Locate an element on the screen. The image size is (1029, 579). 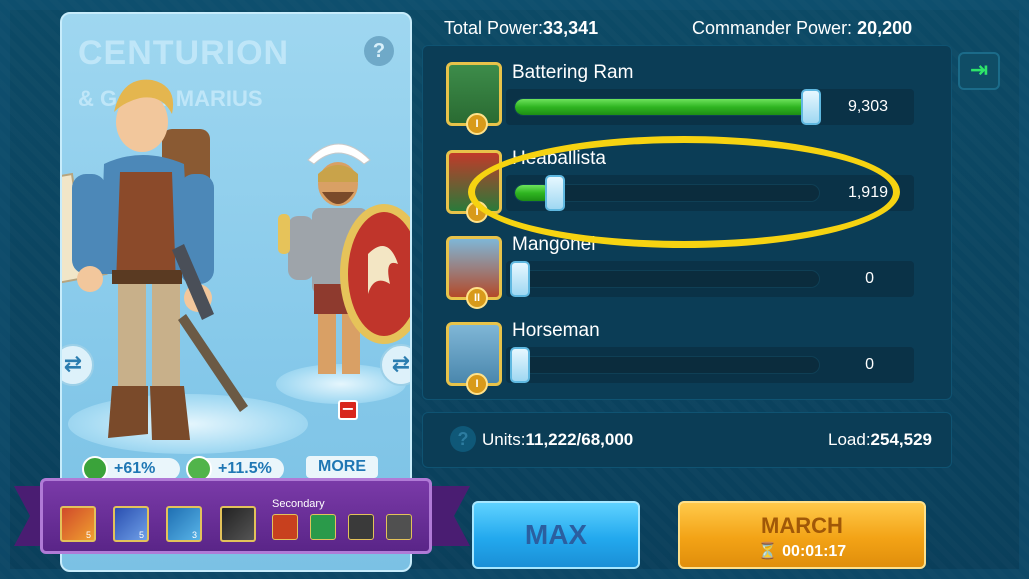
skill-2-level: 5 is located at coordinates (142, 535).